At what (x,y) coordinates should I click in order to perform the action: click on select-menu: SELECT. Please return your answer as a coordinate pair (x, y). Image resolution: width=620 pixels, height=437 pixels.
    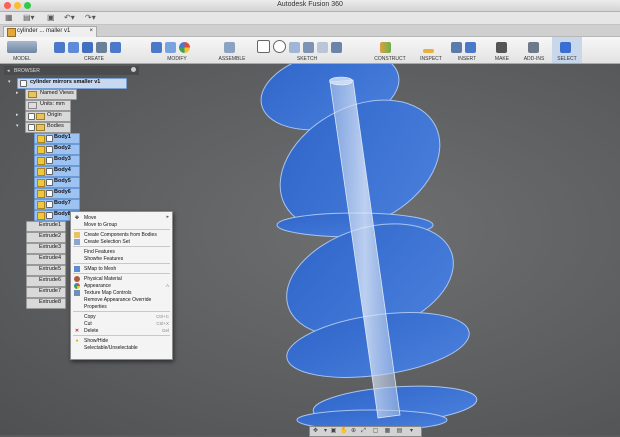
    Looking at the image, I should click on (567, 50).